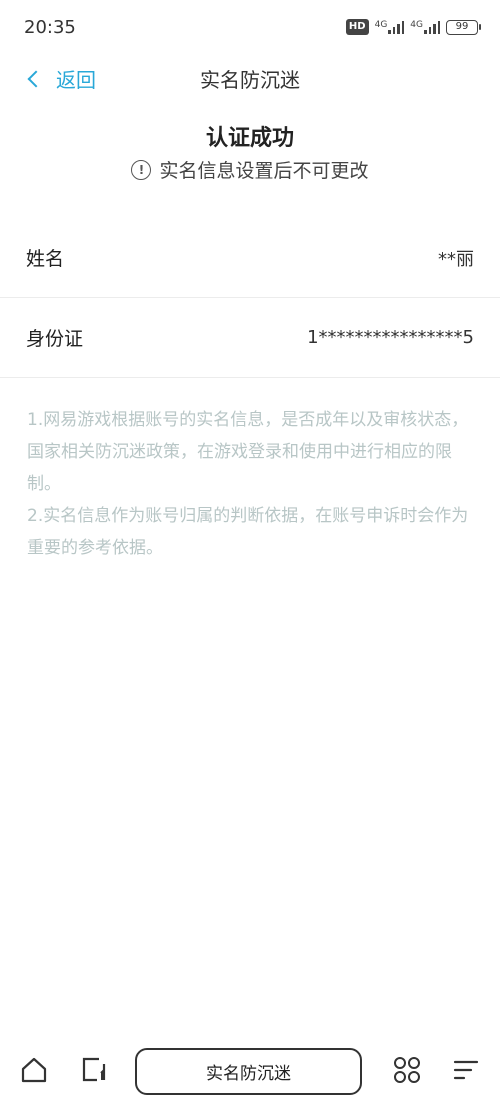  I want to click on bottom-bar: 实名防沉迷, so click(250, 1069).